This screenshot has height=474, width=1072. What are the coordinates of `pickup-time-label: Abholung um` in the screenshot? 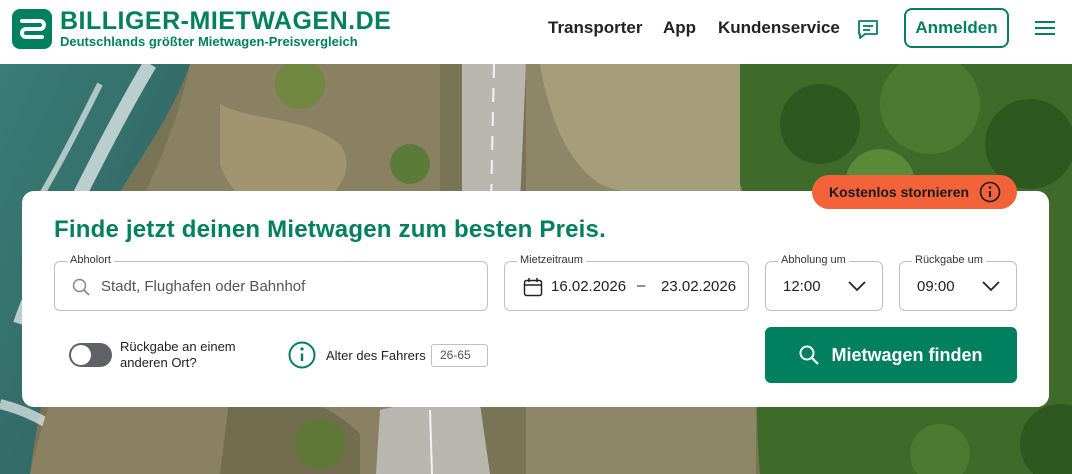 It's located at (813, 260).